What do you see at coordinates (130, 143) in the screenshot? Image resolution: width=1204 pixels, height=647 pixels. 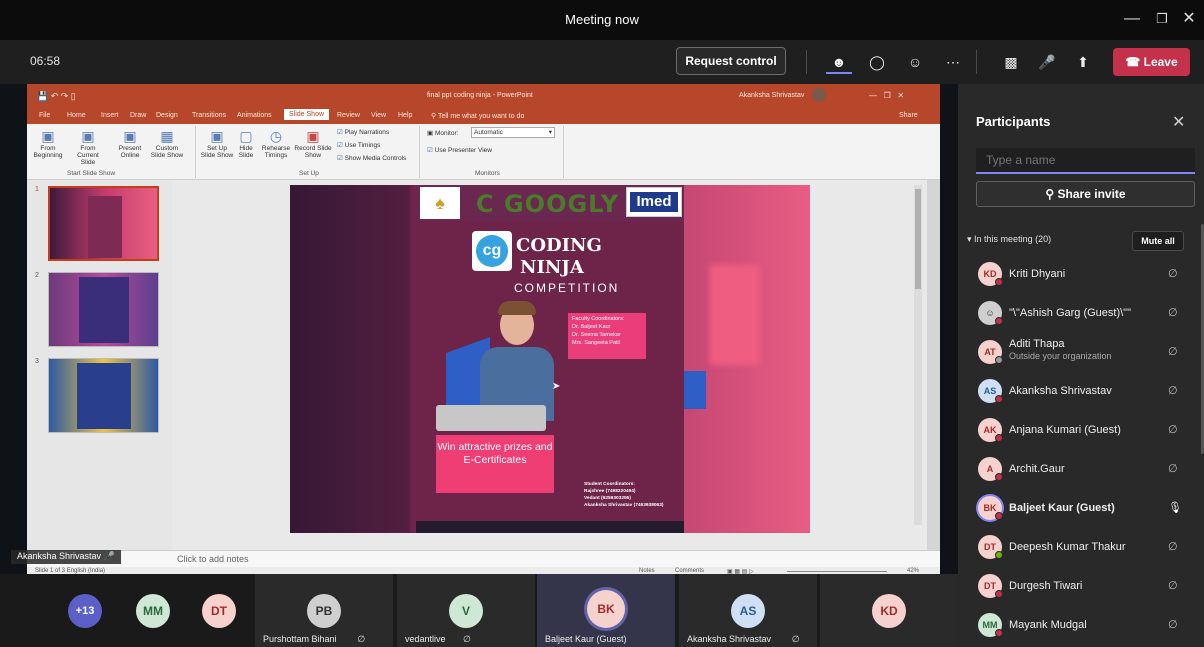 I see `present-online-button: ▣ Present Online` at bounding box center [130, 143].